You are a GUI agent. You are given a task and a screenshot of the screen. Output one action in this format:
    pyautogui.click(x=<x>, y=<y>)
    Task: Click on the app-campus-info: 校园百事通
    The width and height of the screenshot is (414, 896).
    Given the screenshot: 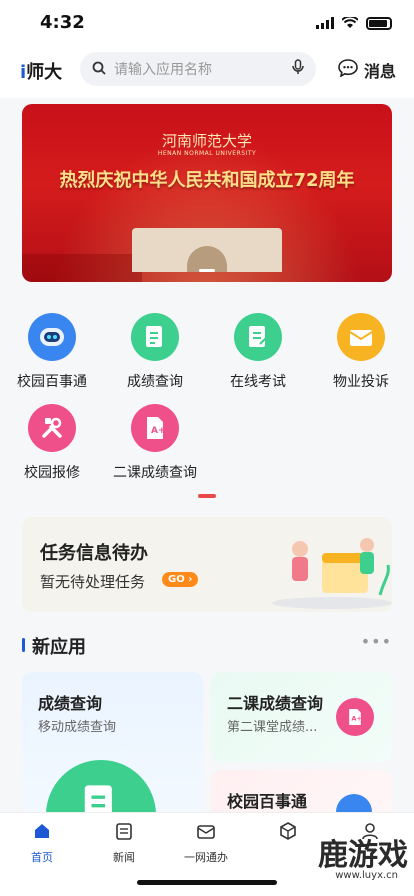 What is the action you would take?
    pyautogui.click(x=52, y=352)
    